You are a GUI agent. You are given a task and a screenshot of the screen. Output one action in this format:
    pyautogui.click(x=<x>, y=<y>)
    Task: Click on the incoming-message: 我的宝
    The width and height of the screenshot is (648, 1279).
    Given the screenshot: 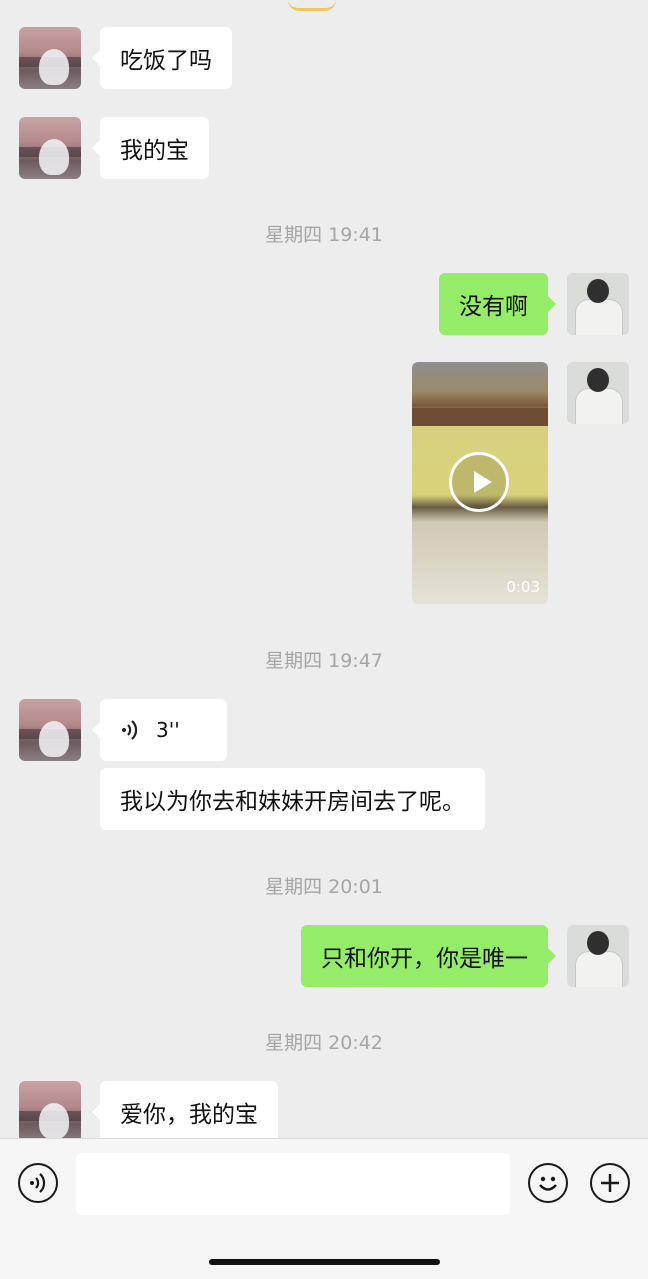 What is the action you would take?
    pyautogui.click(x=150, y=148)
    